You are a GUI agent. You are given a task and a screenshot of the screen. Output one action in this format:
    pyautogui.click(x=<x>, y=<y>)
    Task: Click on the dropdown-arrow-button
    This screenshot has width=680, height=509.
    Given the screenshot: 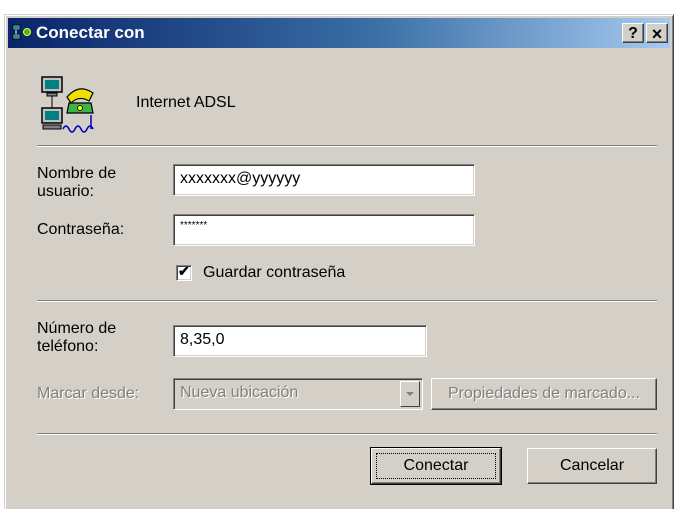 What is the action you would take?
    pyautogui.click(x=410, y=394)
    